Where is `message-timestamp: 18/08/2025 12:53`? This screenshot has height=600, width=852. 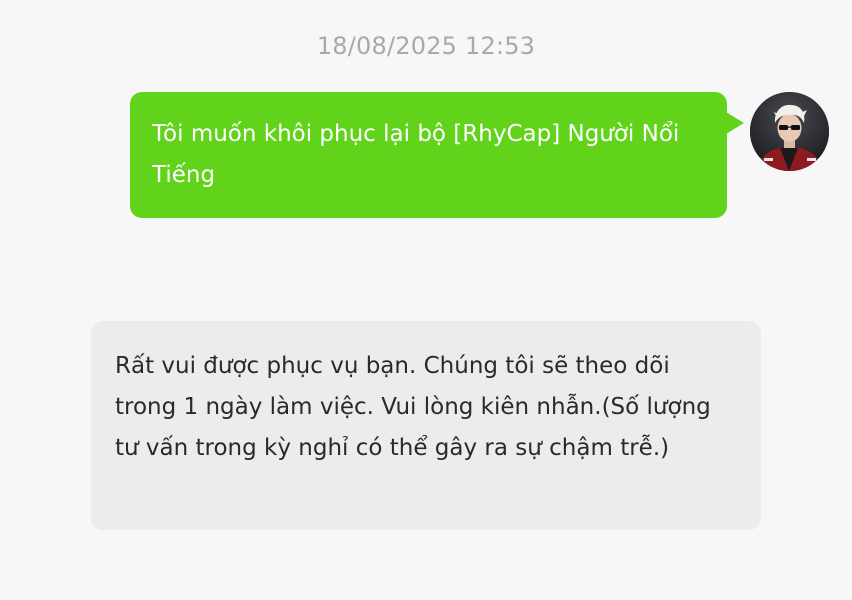 message-timestamp: 18/08/2025 12:53 is located at coordinates (426, 46).